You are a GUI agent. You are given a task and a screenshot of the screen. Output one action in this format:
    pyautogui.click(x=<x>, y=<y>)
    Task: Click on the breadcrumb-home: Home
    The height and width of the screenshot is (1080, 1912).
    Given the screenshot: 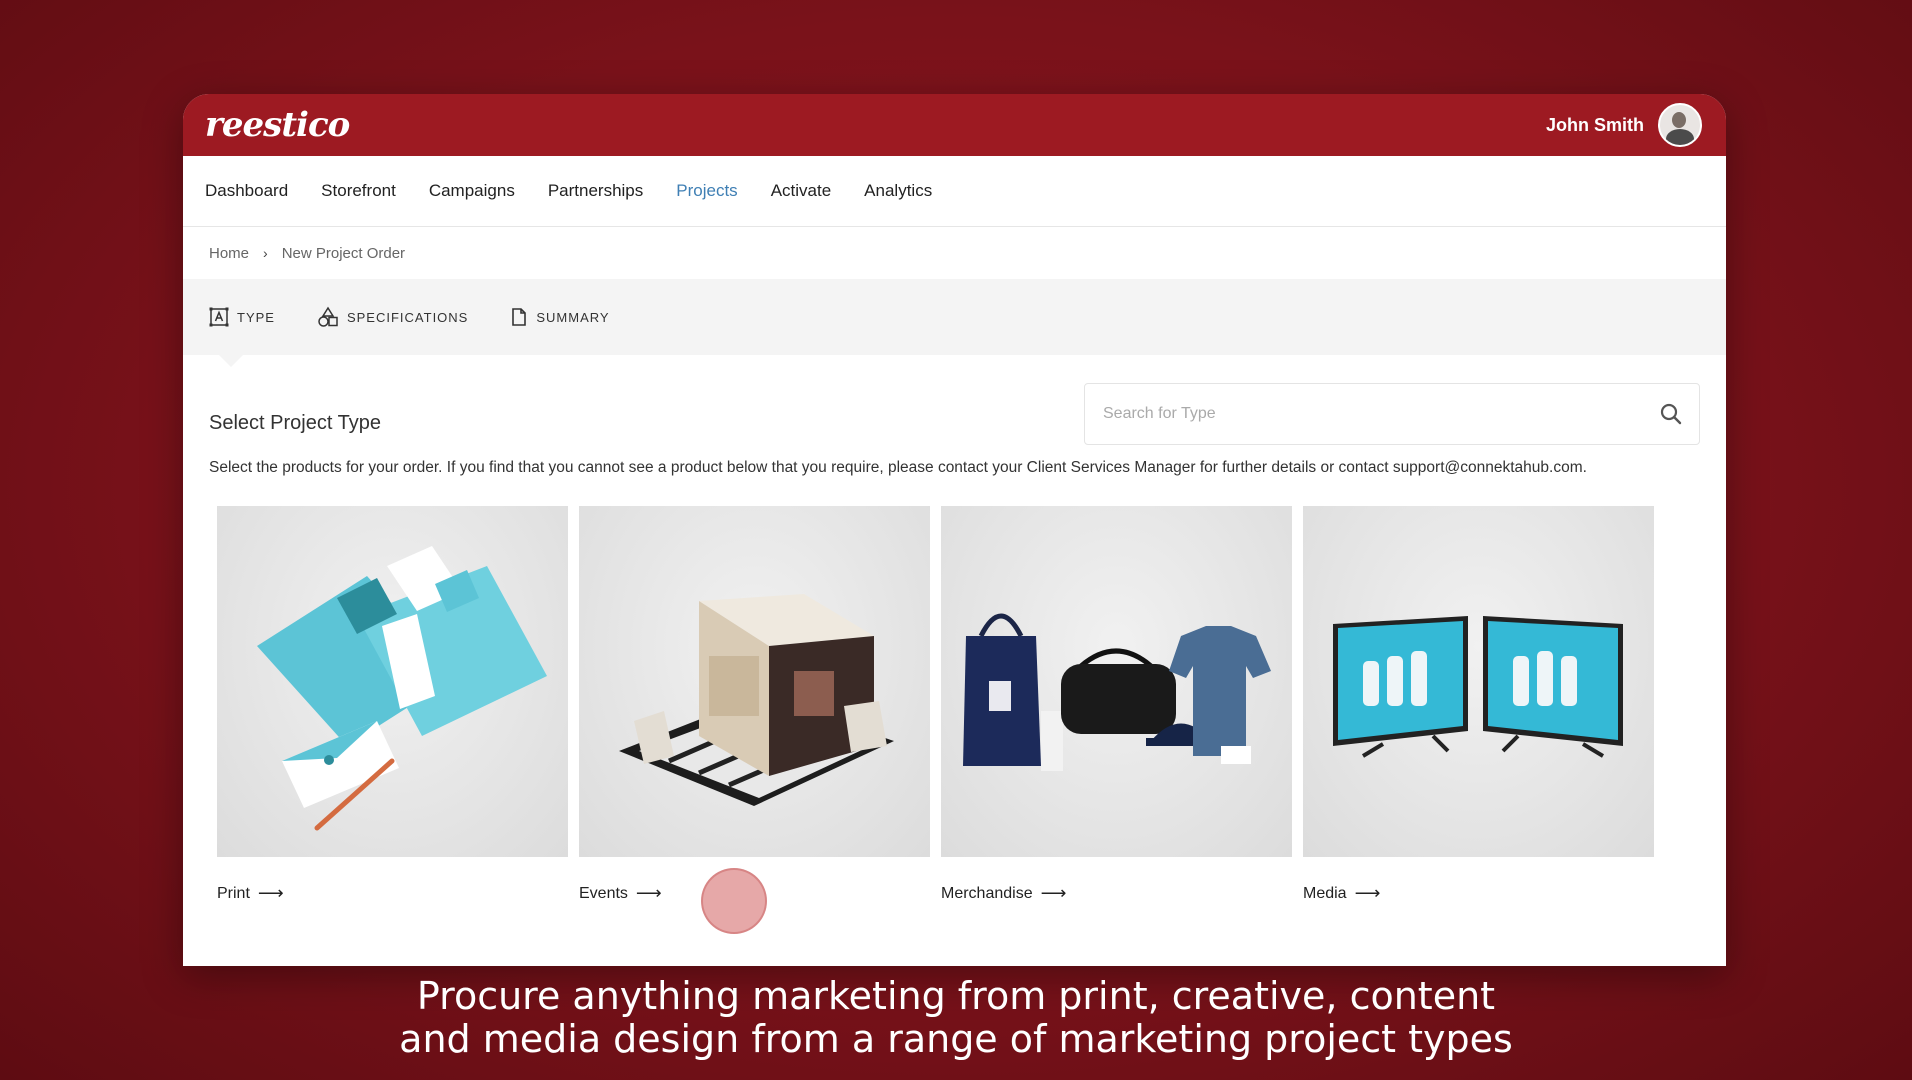 What is the action you would take?
    pyautogui.click(x=229, y=253)
    